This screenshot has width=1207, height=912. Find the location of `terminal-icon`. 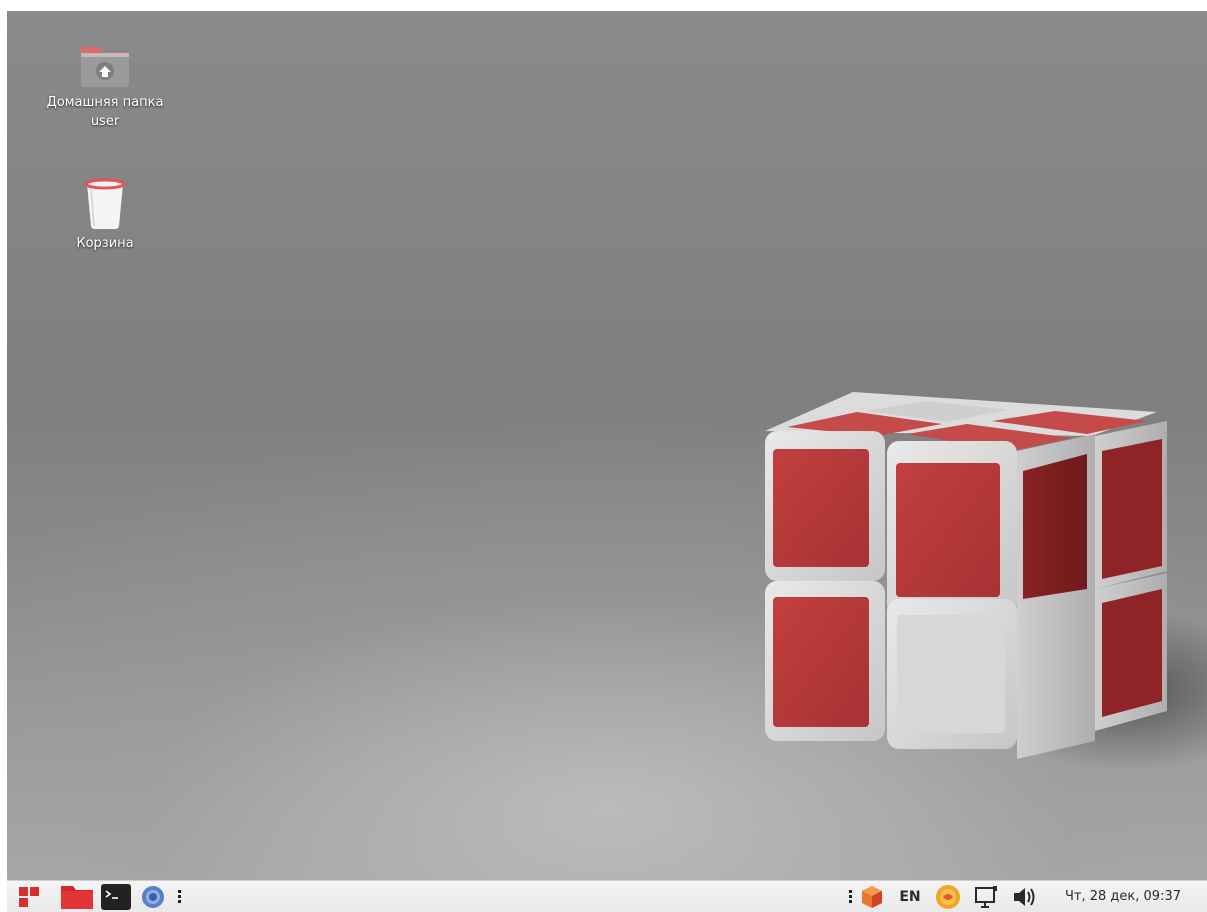

terminal-icon is located at coordinates (116, 896).